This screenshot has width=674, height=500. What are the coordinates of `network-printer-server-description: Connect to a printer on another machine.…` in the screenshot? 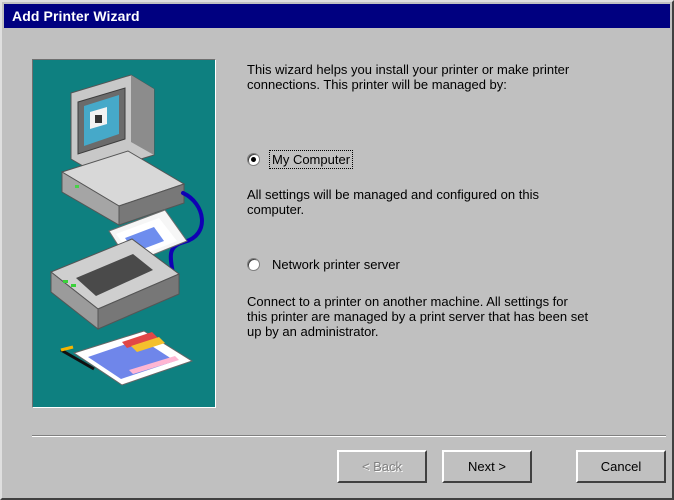 It's located at (418, 316).